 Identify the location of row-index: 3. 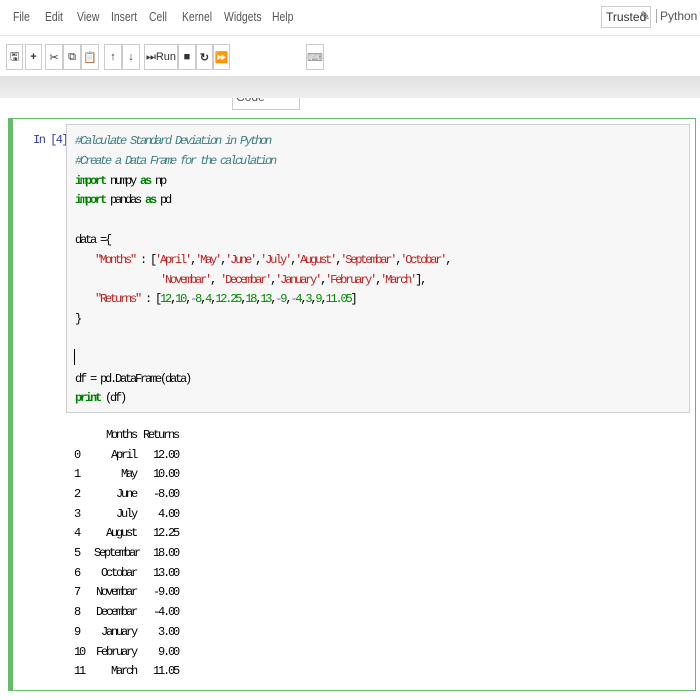
(77, 513).